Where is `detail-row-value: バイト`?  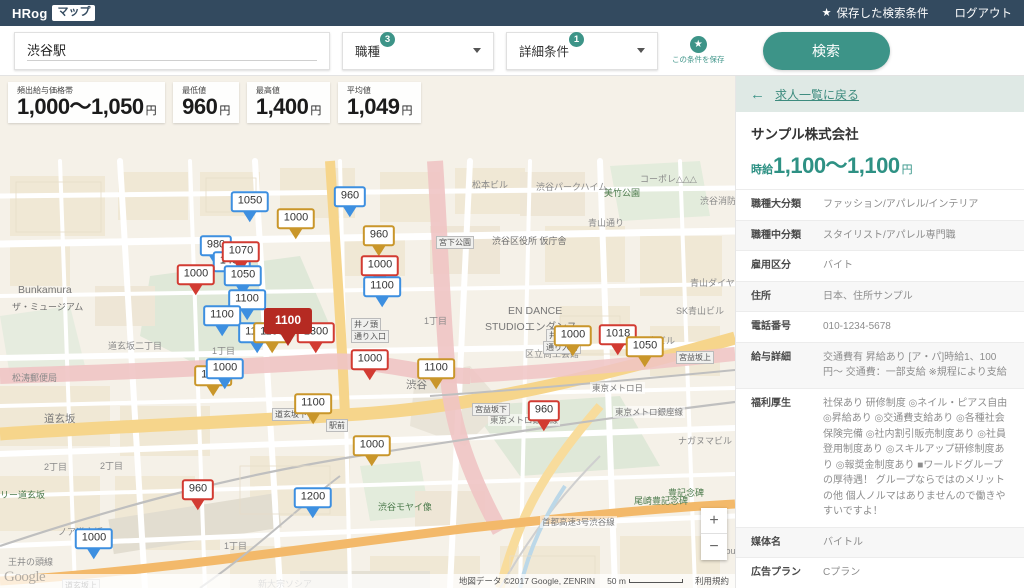 detail-row-value: バイト is located at coordinates (838, 265).